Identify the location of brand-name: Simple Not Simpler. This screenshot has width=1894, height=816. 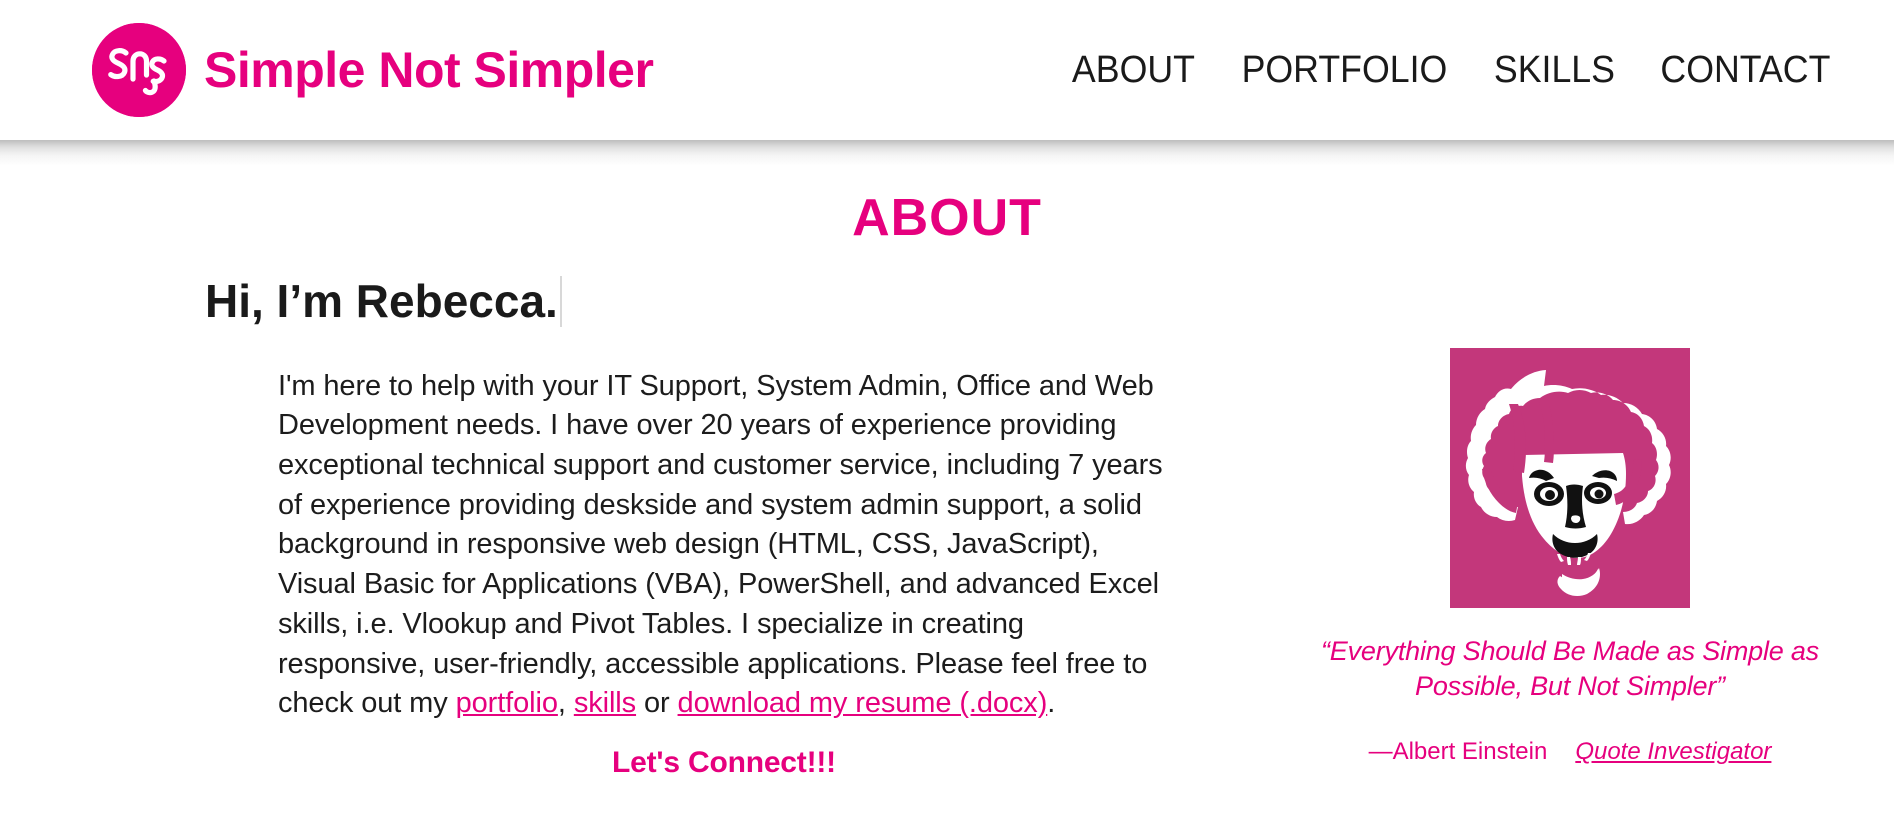
(429, 70).